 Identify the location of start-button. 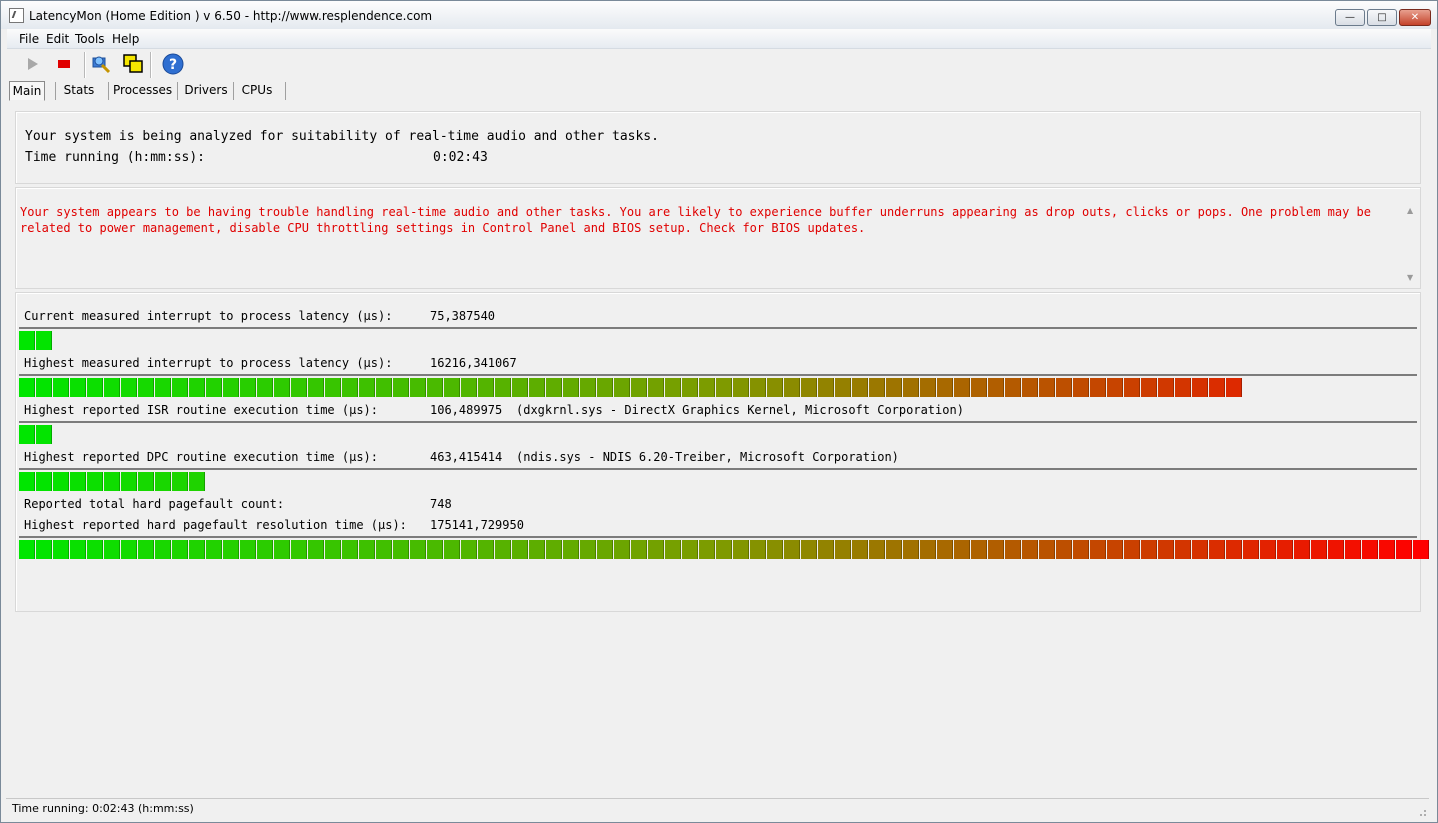
(33, 64).